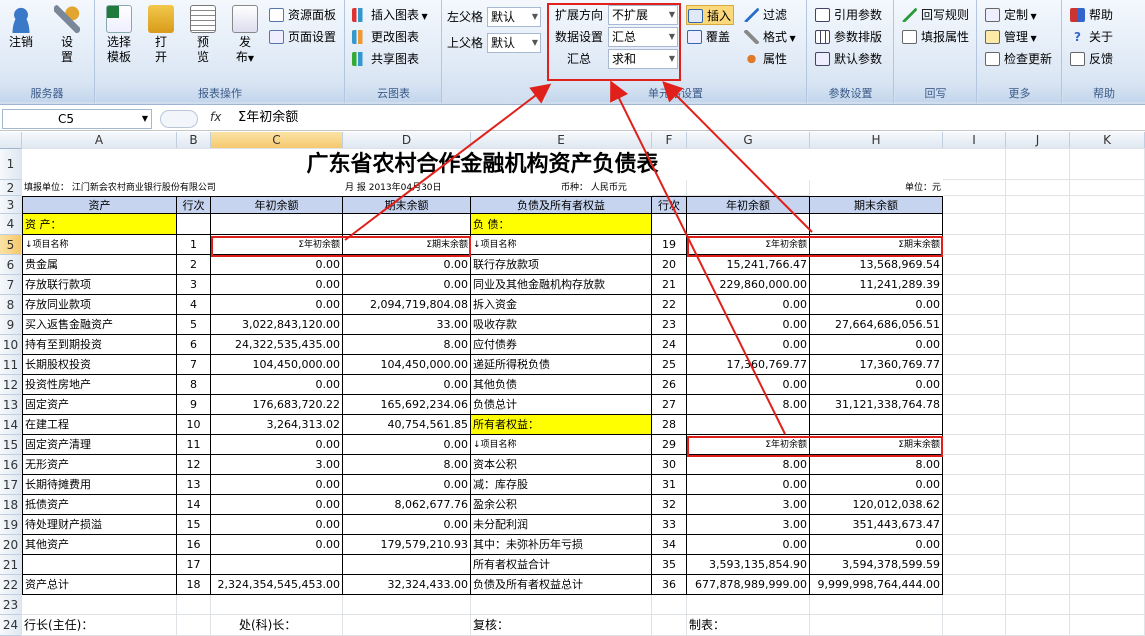 The height and width of the screenshot is (636, 1145). Describe the element at coordinates (669, 445) in the screenshot. I see `liability-line-no: 29` at that location.